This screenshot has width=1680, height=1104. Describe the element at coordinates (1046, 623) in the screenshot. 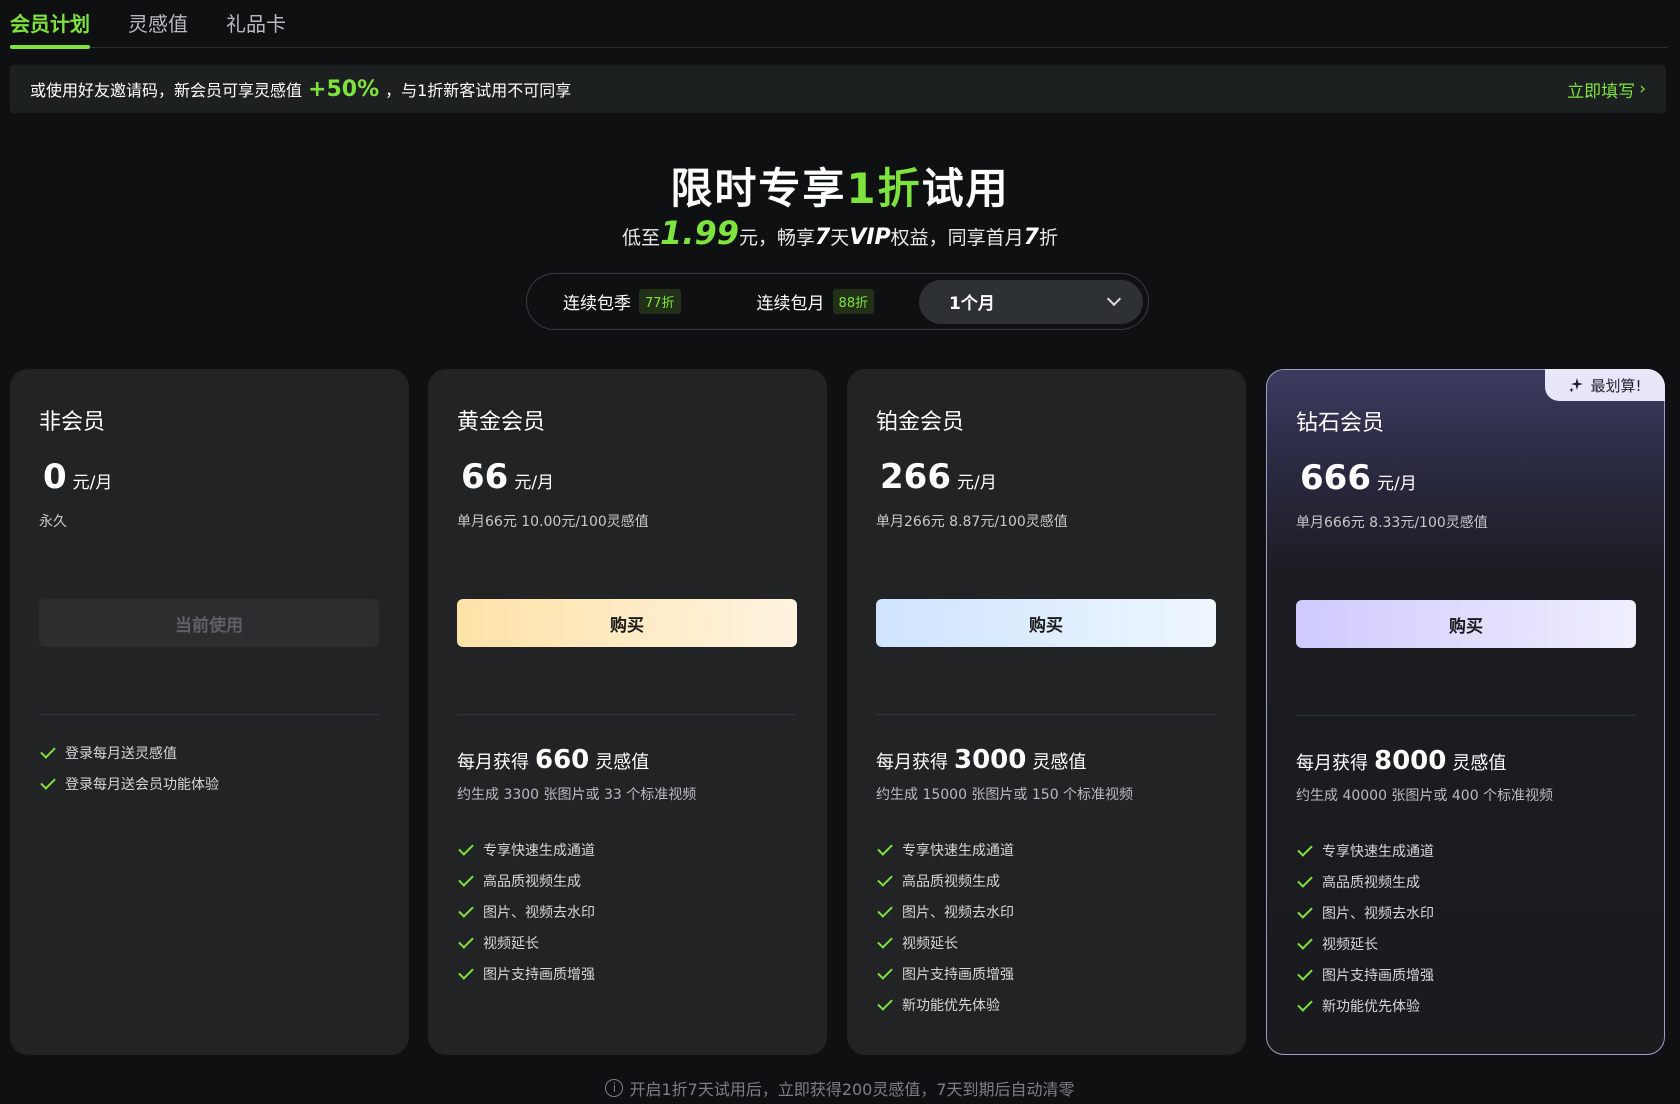

I see `buy-platinum-button: 购买` at that location.